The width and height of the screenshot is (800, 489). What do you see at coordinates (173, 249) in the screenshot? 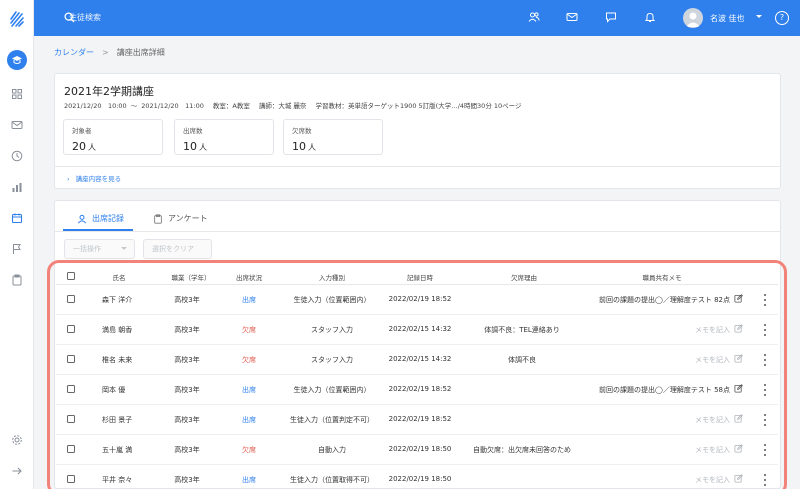
I see `clear-selection-label: 選択をクリア` at bounding box center [173, 249].